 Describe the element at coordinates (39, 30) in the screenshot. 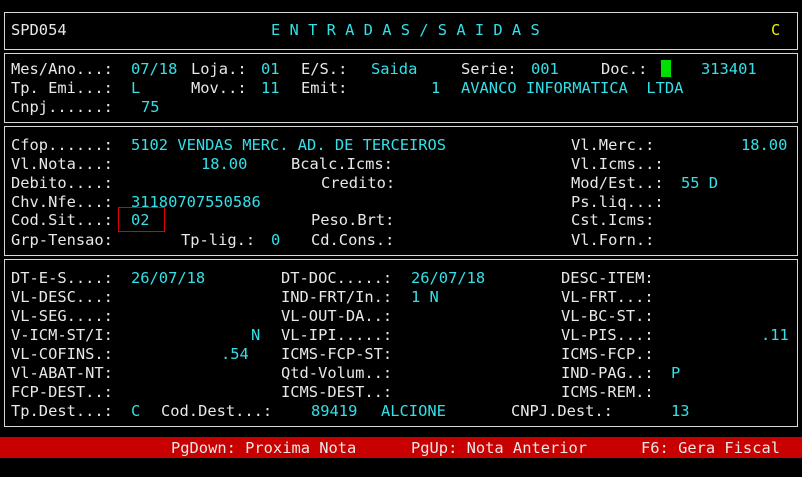

I see `program-code: SPD054` at that location.